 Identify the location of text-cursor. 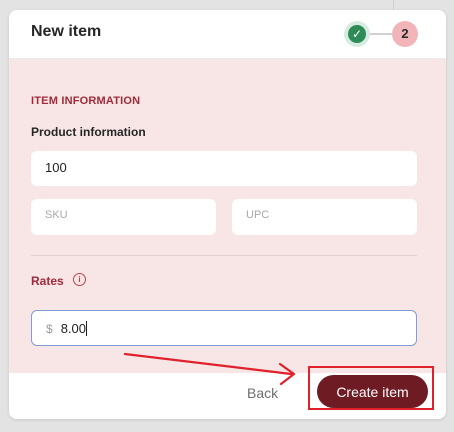
(86, 328).